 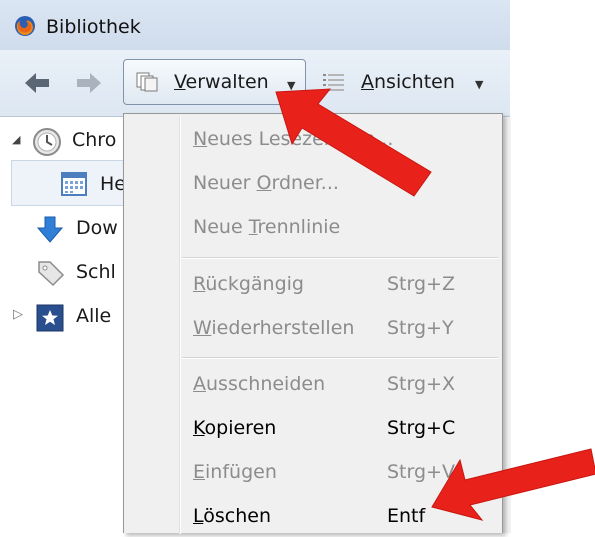 I want to click on menu-item-label: Löschen, so click(x=232, y=516).